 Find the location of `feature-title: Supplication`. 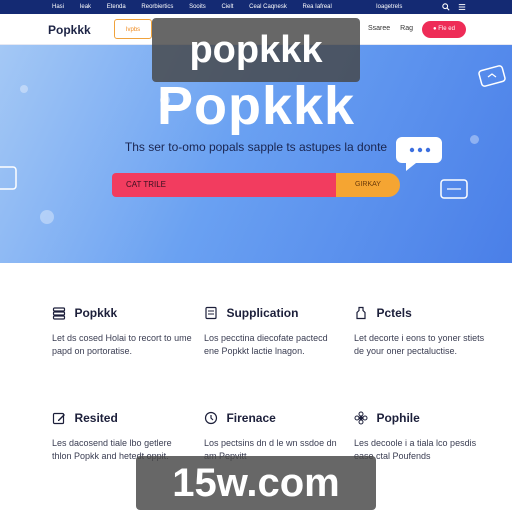

feature-title: Supplication is located at coordinates (262, 312).